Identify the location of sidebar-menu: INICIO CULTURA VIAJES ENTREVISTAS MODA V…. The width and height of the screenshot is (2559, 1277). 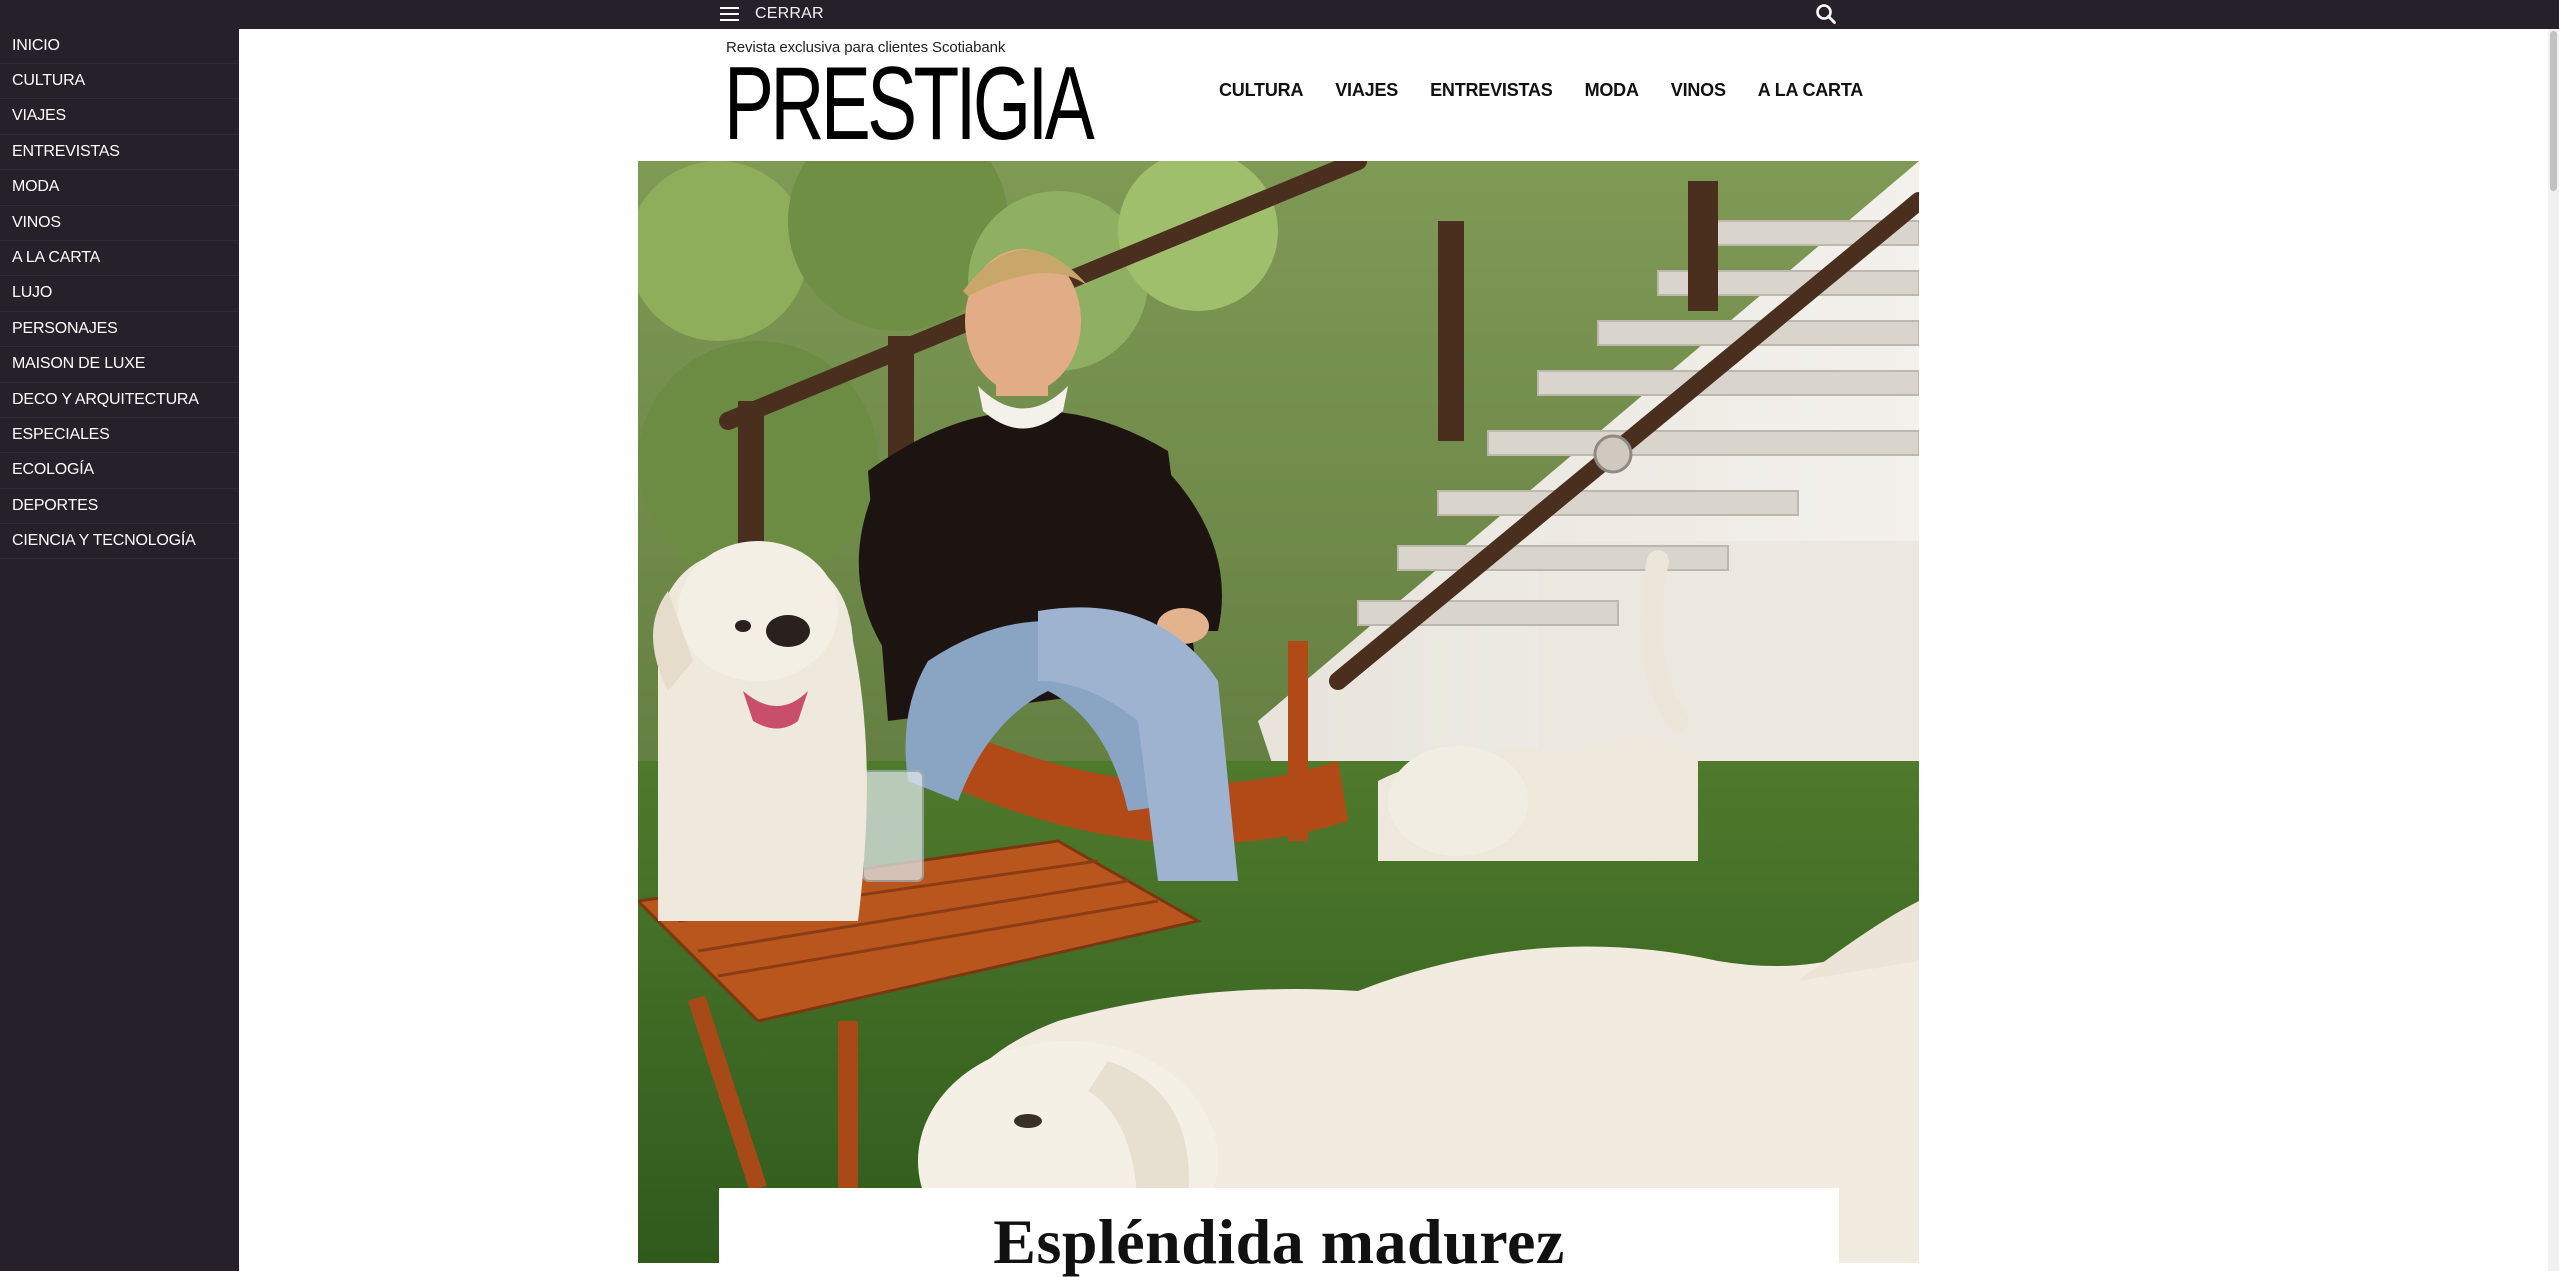
(119, 650).